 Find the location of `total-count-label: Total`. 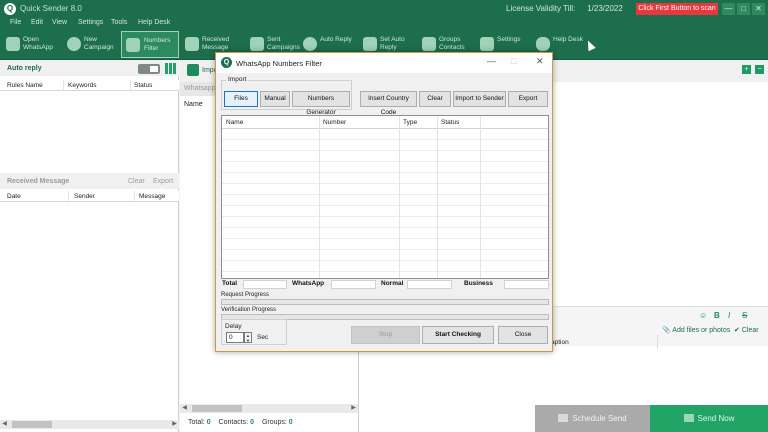

total-count-label: Total is located at coordinates (230, 283).